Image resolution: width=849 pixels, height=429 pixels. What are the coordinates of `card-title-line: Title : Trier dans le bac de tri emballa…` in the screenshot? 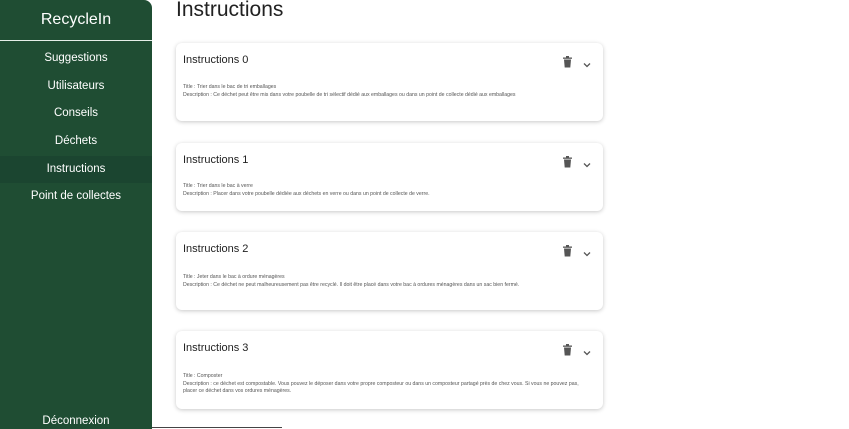 It's located at (230, 87).